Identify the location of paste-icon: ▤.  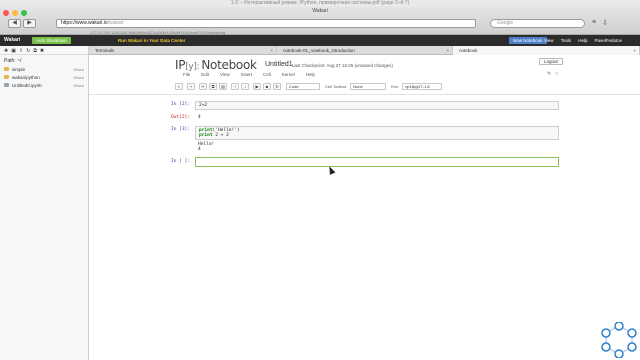
(223, 86).